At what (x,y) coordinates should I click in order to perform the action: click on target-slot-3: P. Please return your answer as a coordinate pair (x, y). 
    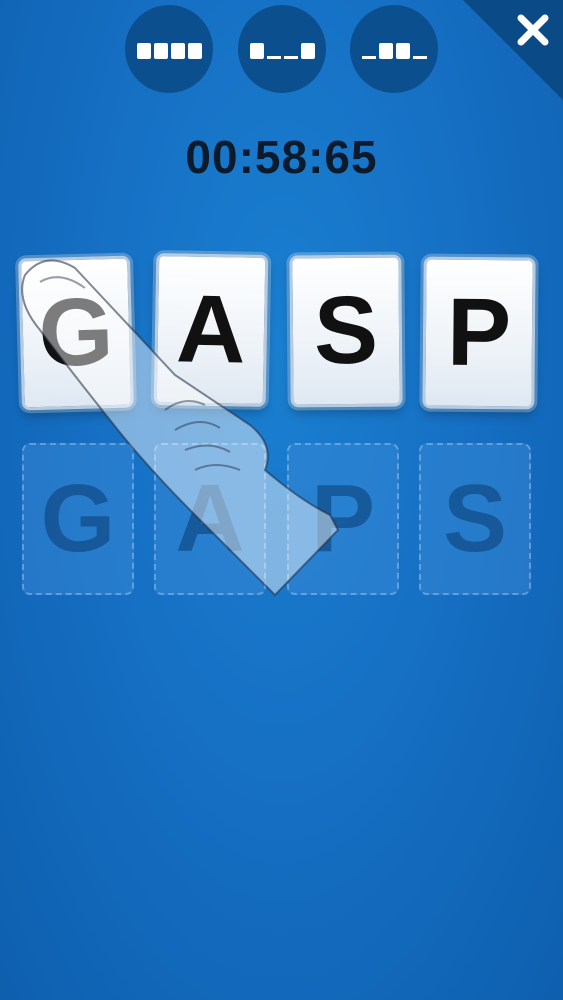
    Looking at the image, I should click on (343, 519).